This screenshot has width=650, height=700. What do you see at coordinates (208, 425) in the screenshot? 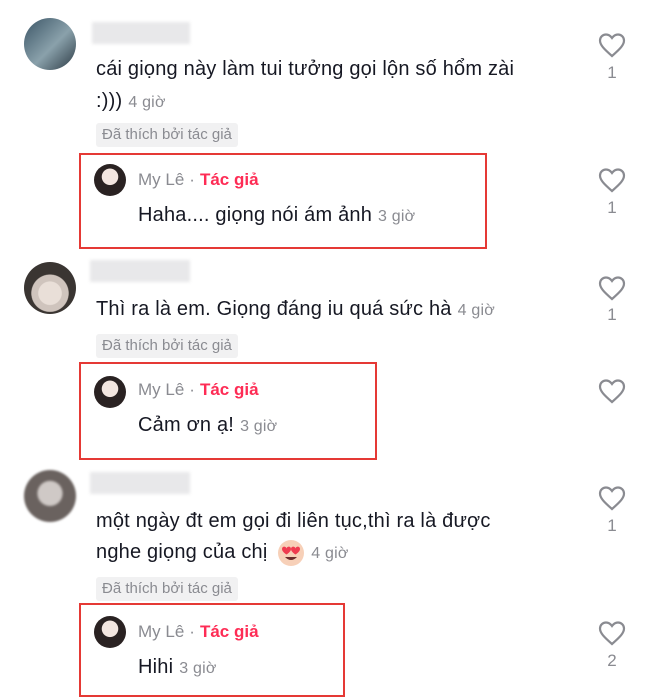
I see `reply-text: Cảm ơn ạ! 3 giờ` at bounding box center [208, 425].